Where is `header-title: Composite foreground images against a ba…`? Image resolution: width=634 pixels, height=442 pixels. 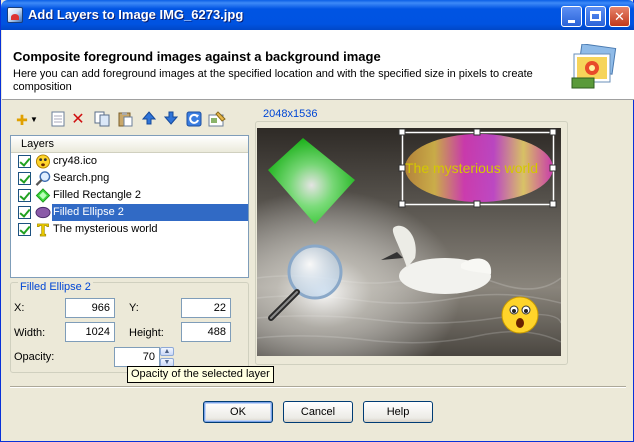 header-title: Composite foreground images against a ba… is located at coordinates (197, 56).